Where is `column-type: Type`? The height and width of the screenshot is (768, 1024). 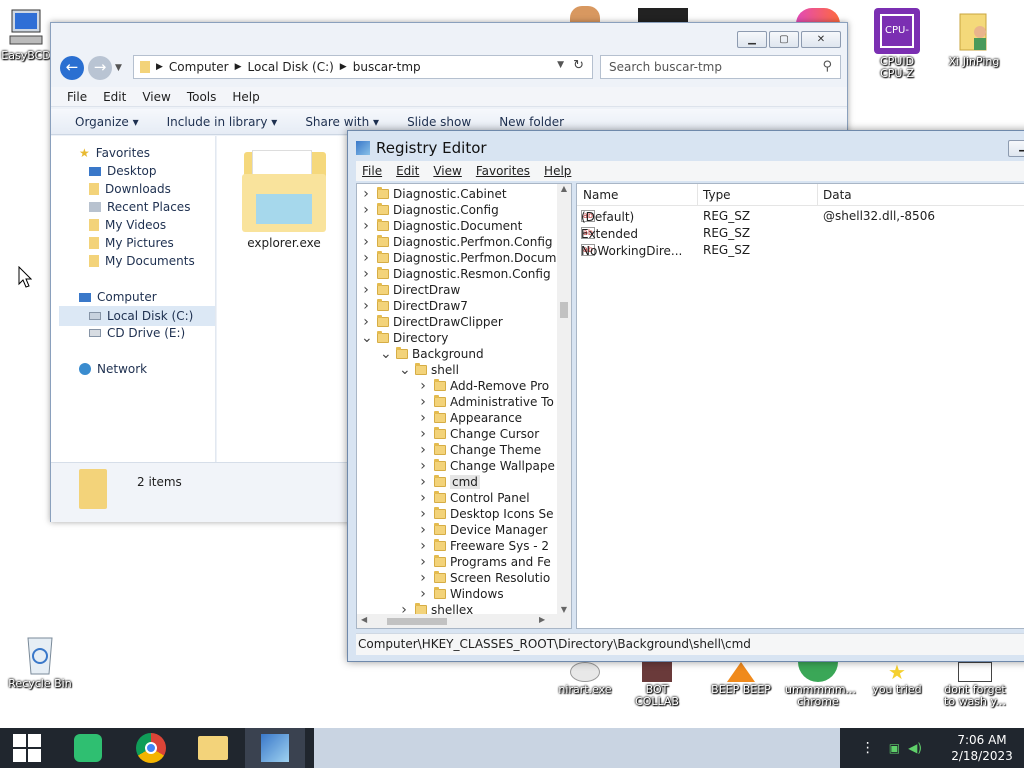
column-type: Type is located at coordinates (717, 195).